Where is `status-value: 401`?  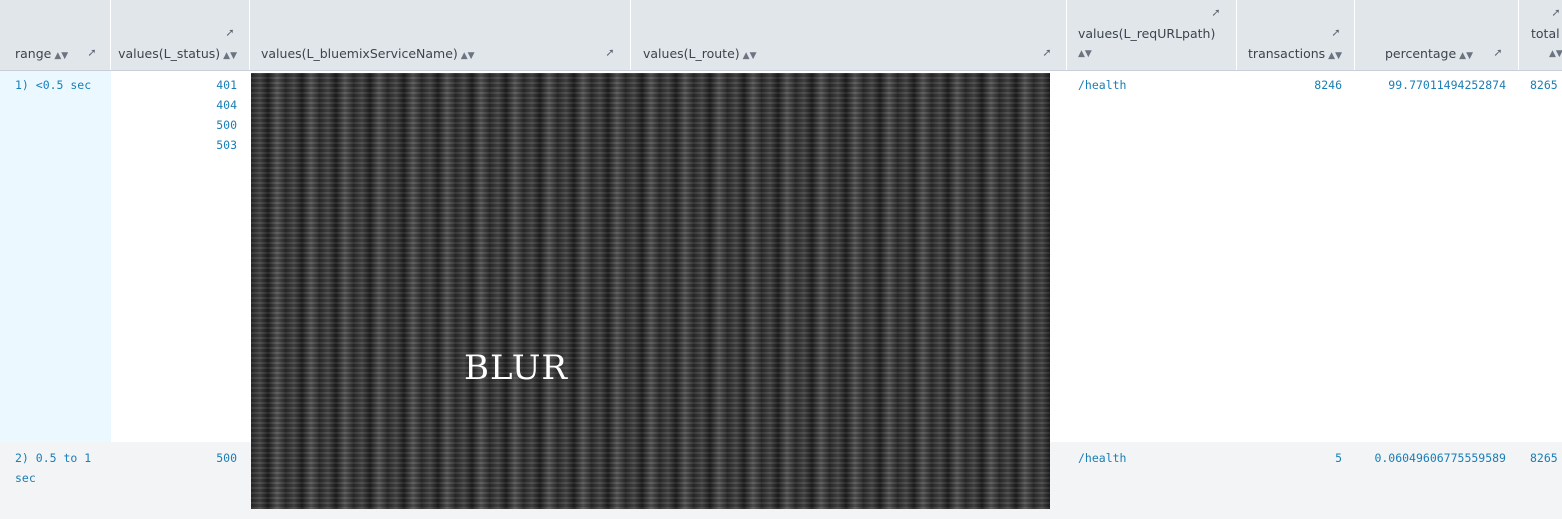
status-value: 401 is located at coordinates (193, 85).